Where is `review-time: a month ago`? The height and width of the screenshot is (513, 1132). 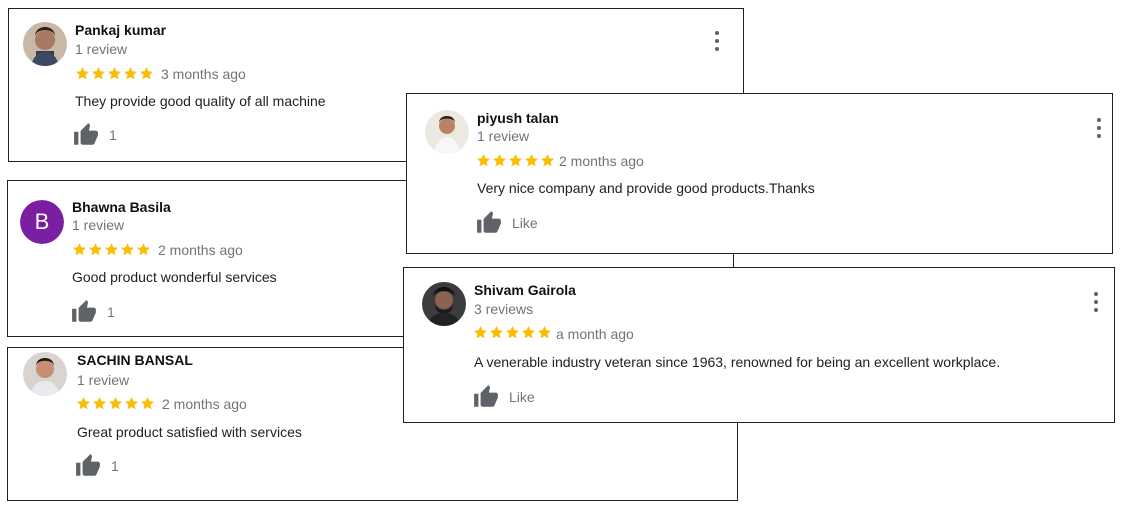 review-time: a month ago is located at coordinates (595, 334).